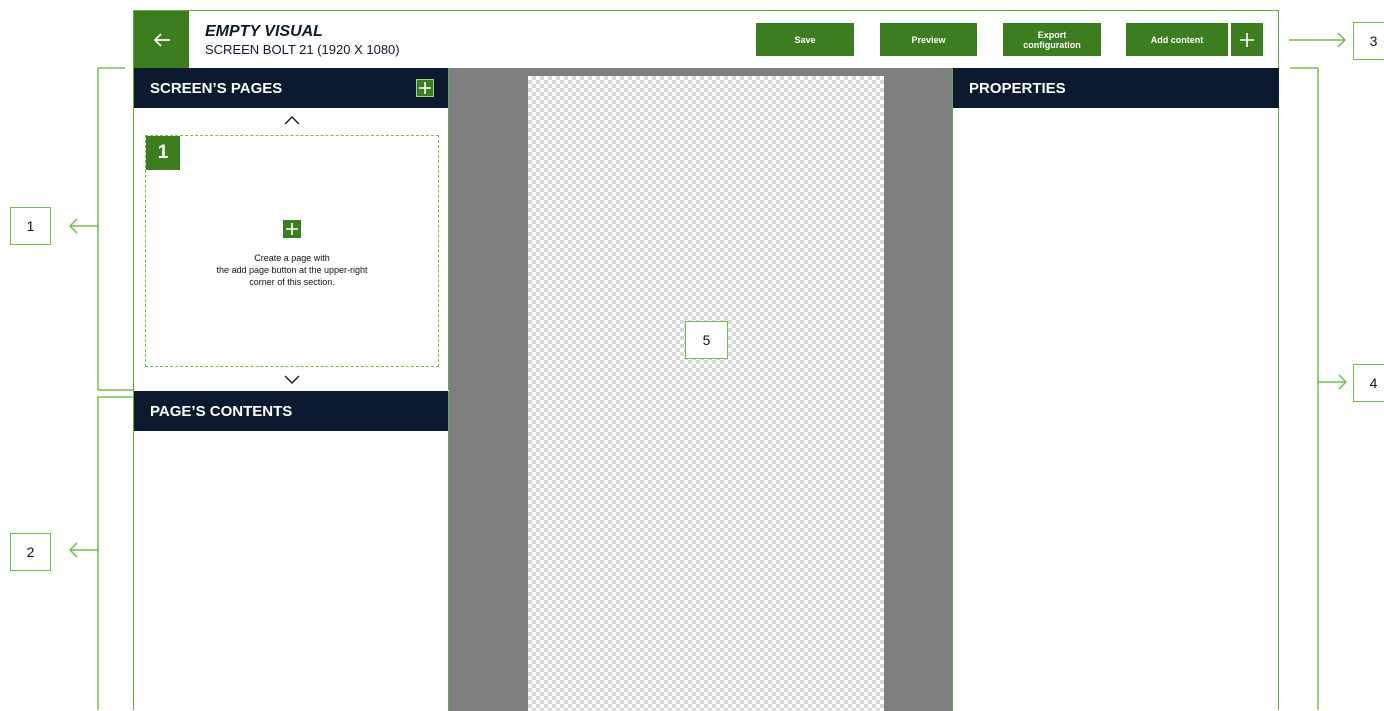 The height and width of the screenshot is (711, 1384). I want to click on add-content-plus-button, so click(1247, 39).